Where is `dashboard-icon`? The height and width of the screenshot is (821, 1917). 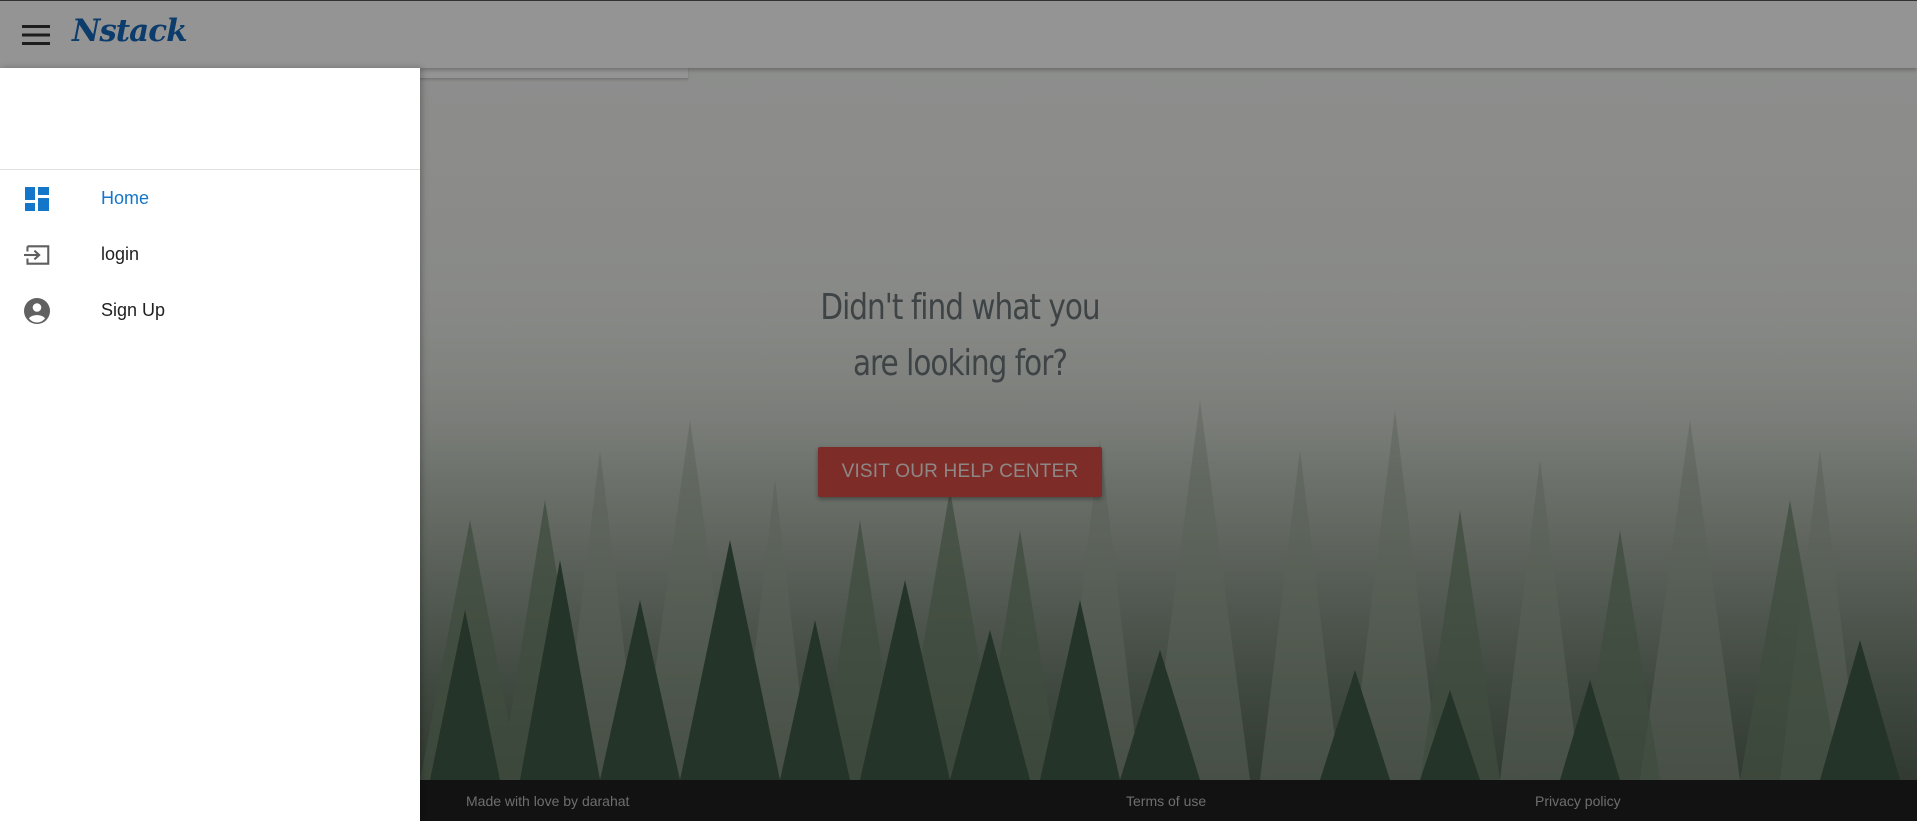
dashboard-icon is located at coordinates (37, 199).